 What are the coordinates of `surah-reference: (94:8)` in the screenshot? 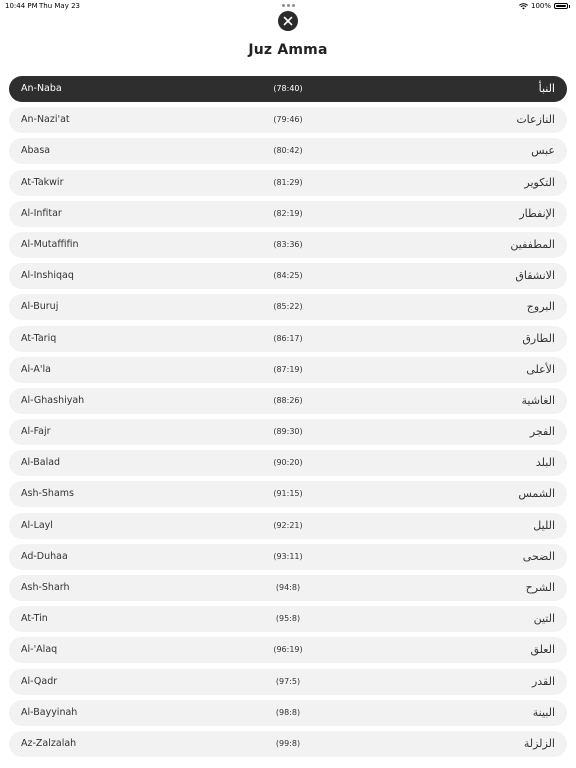 It's located at (288, 587).